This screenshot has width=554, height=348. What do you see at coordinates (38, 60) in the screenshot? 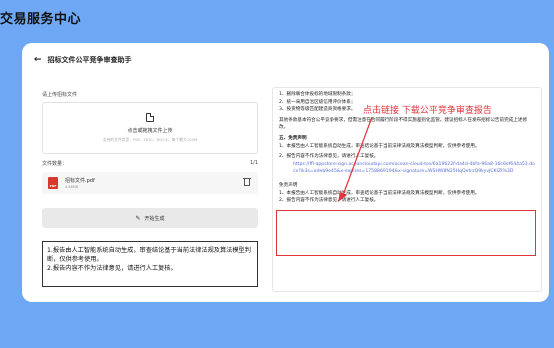
I see `back-arrow-icon: ←` at bounding box center [38, 60].